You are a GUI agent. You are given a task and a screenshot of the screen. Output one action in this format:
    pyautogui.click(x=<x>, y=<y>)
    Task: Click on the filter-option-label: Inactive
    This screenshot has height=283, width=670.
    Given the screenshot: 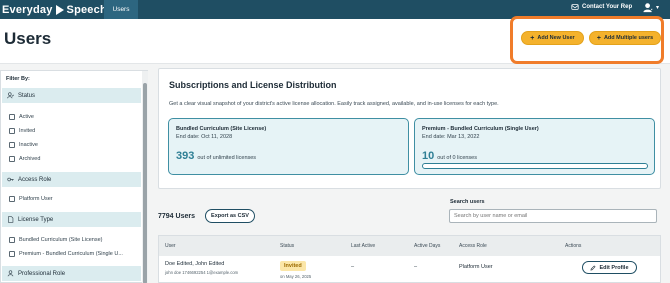 What is the action you would take?
    pyautogui.click(x=28, y=145)
    